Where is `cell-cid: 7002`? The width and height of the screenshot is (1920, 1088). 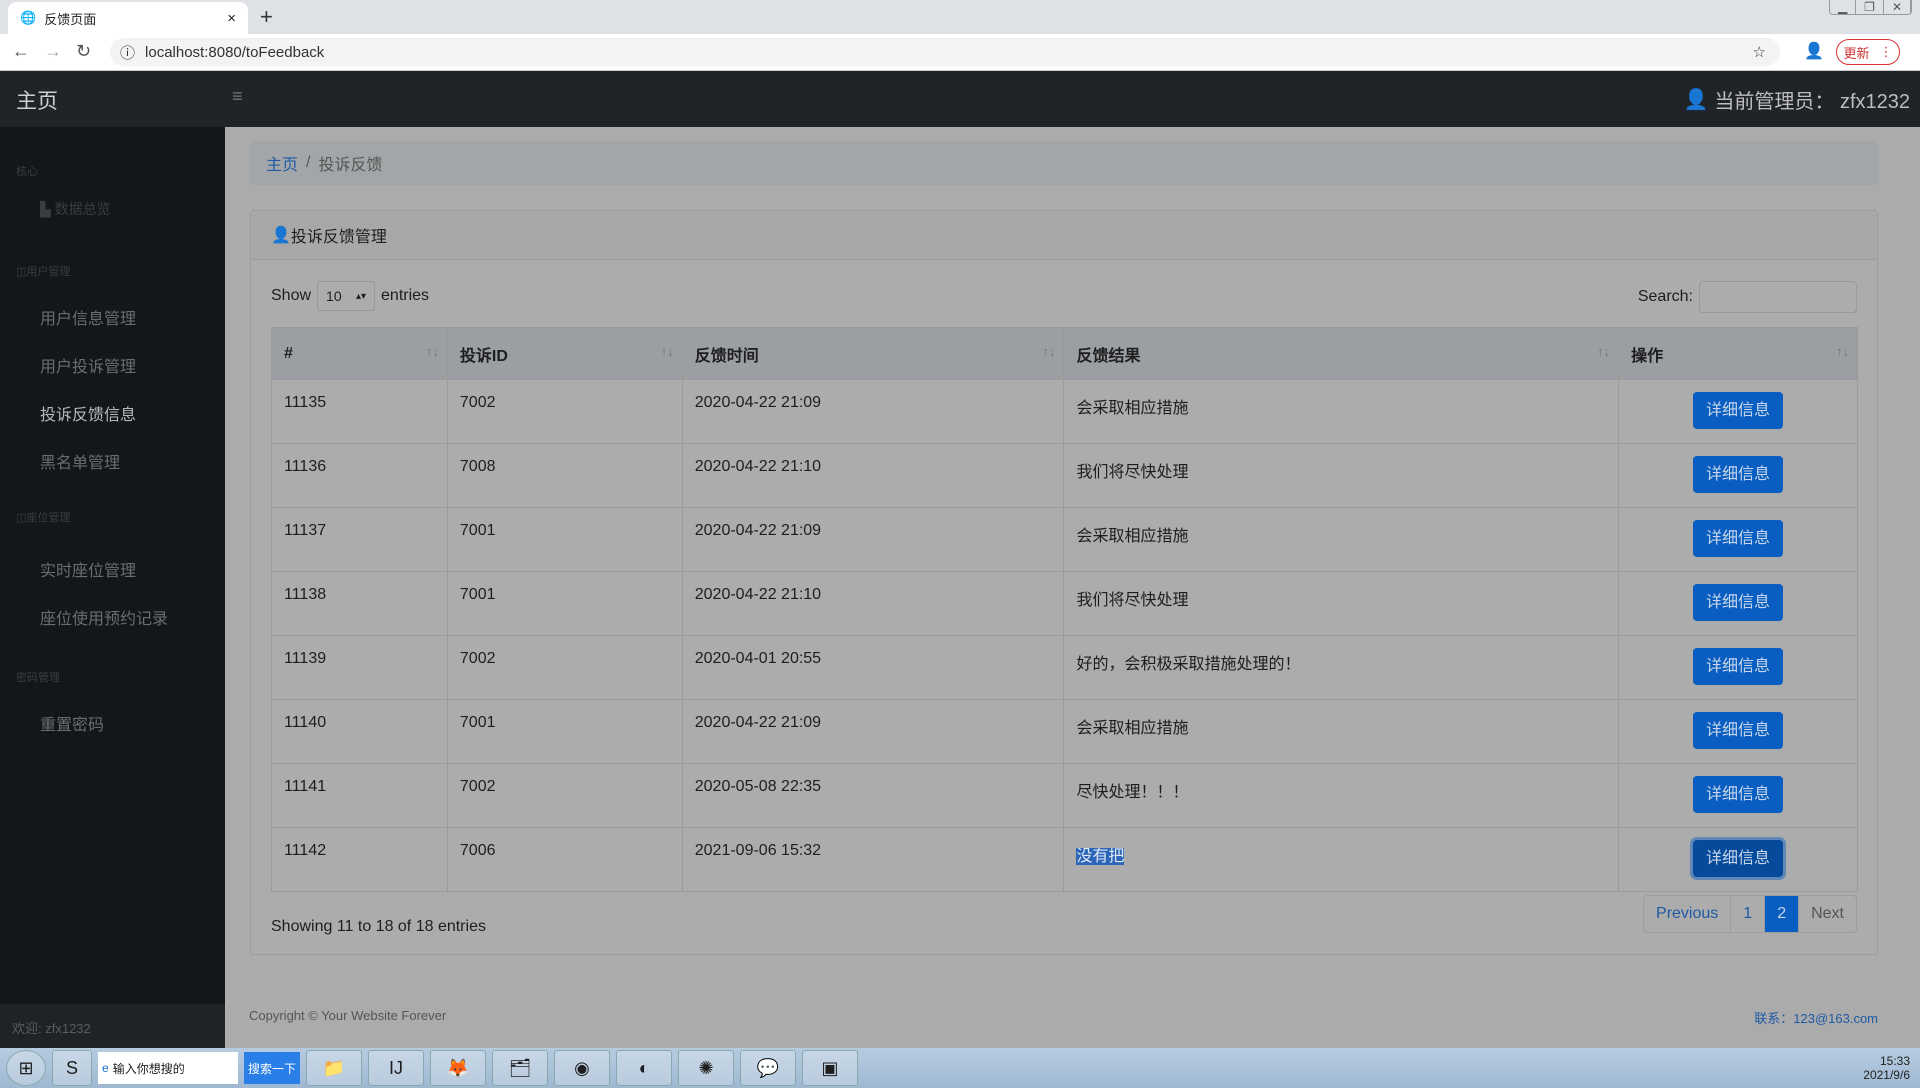
cell-cid: 7002 is located at coordinates (564, 411).